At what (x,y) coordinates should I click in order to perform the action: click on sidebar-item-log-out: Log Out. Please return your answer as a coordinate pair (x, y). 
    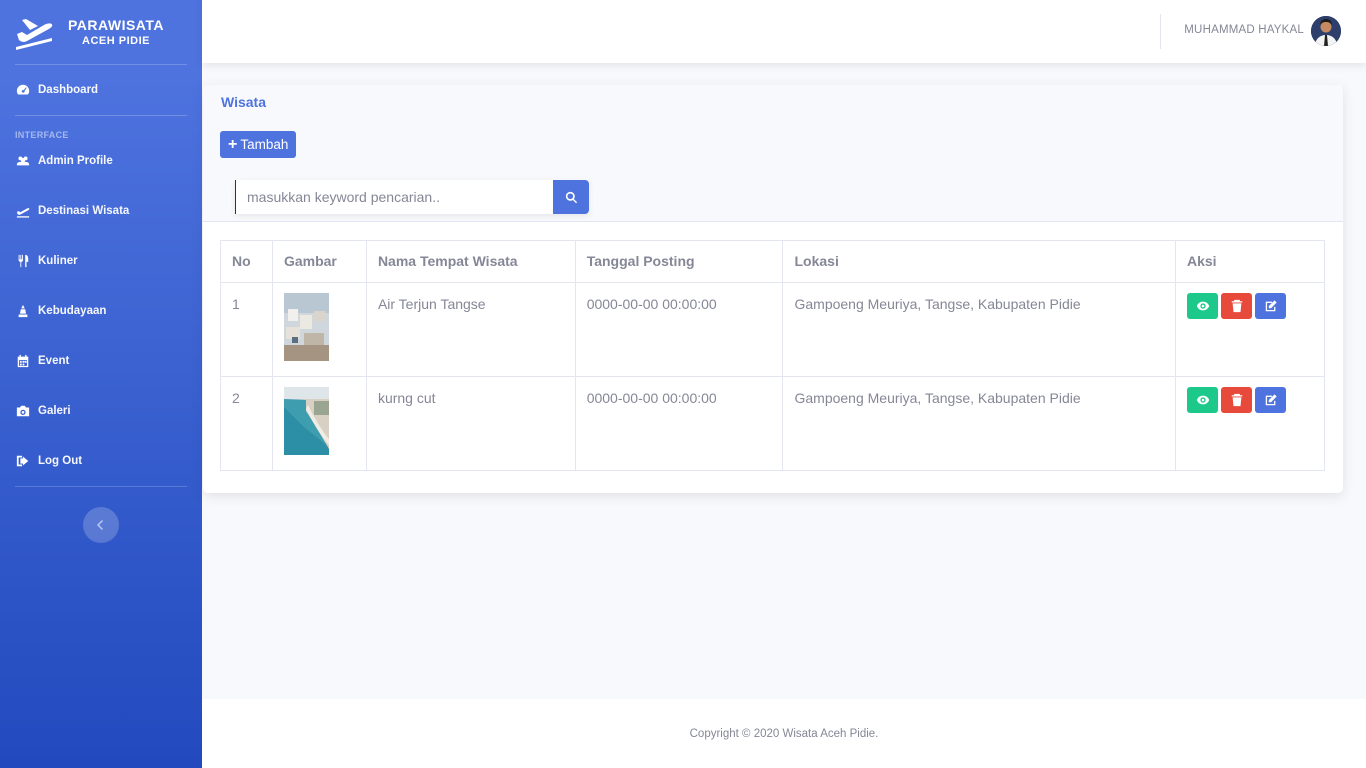
    Looking at the image, I should click on (101, 461).